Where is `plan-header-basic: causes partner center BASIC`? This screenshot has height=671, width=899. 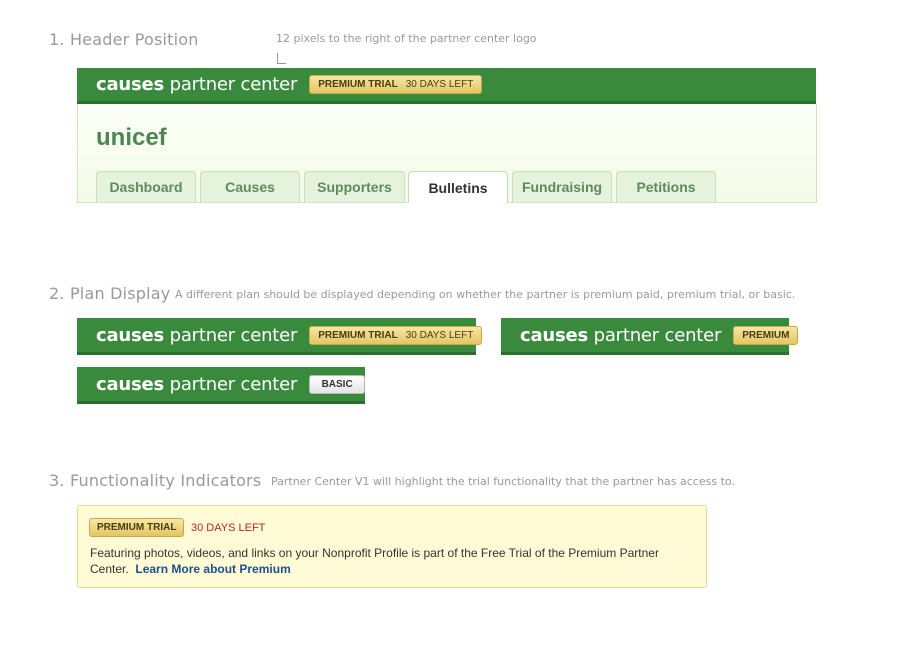
plan-header-basic: causes partner center BASIC is located at coordinates (221, 385).